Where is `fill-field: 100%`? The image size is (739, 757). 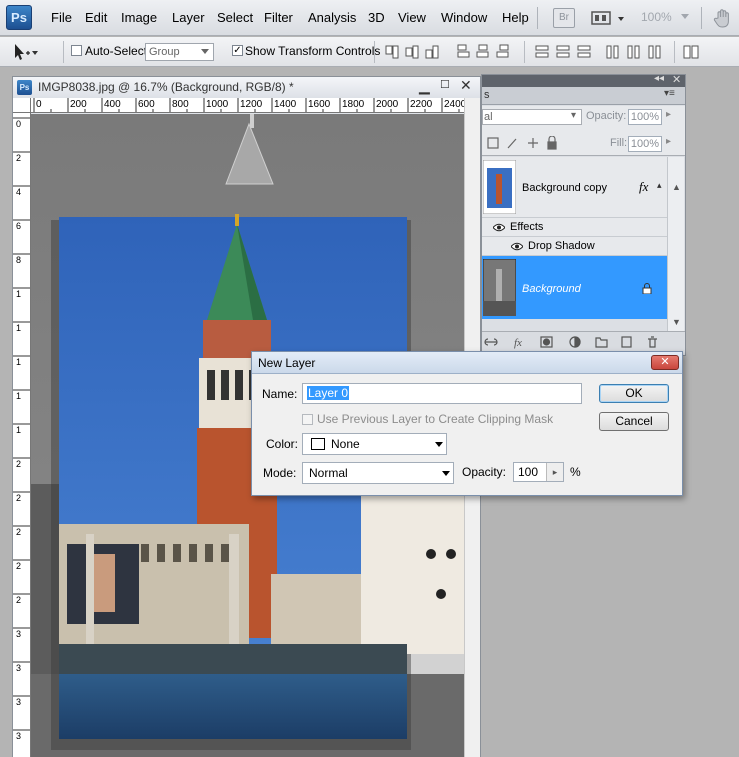 fill-field: 100% is located at coordinates (645, 144).